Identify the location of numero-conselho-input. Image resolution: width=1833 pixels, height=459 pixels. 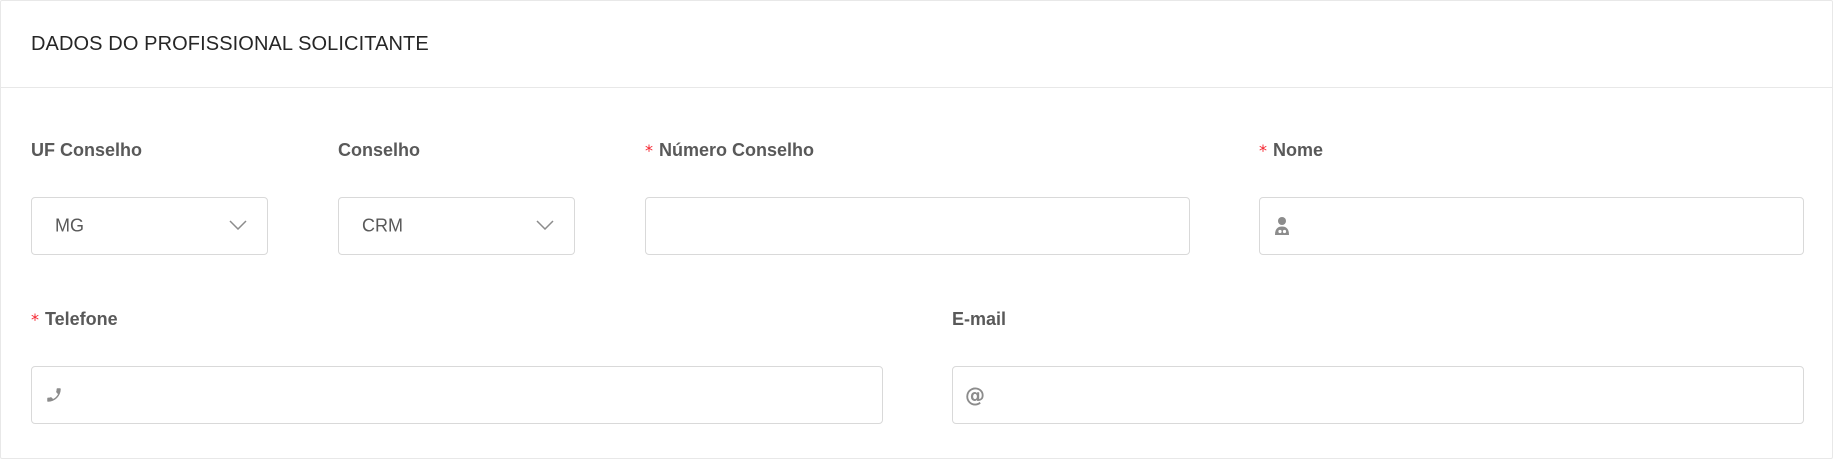
(917, 226).